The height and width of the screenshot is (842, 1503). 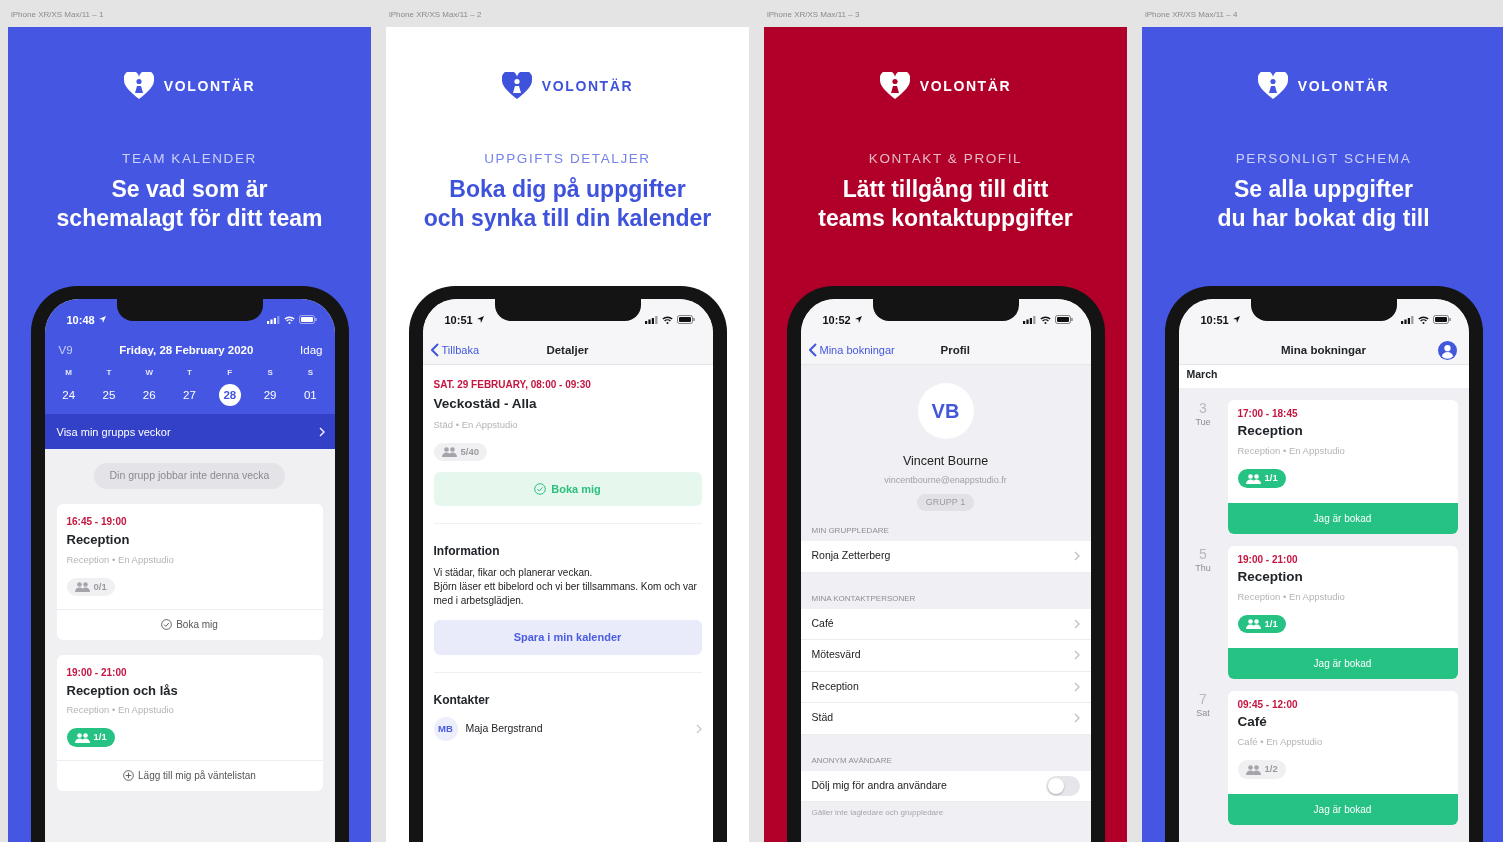 I want to click on today-button: Idag, so click(x=311, y=350).